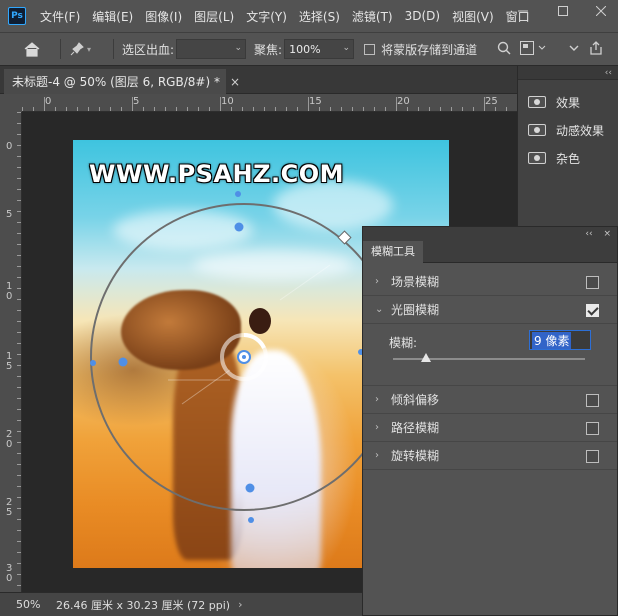 The image size is (618, 616). What do you see at coordinates (163, 16) in the screenshot?
I see `menu-image: 图像(I)` at bounding box center [163, 16].